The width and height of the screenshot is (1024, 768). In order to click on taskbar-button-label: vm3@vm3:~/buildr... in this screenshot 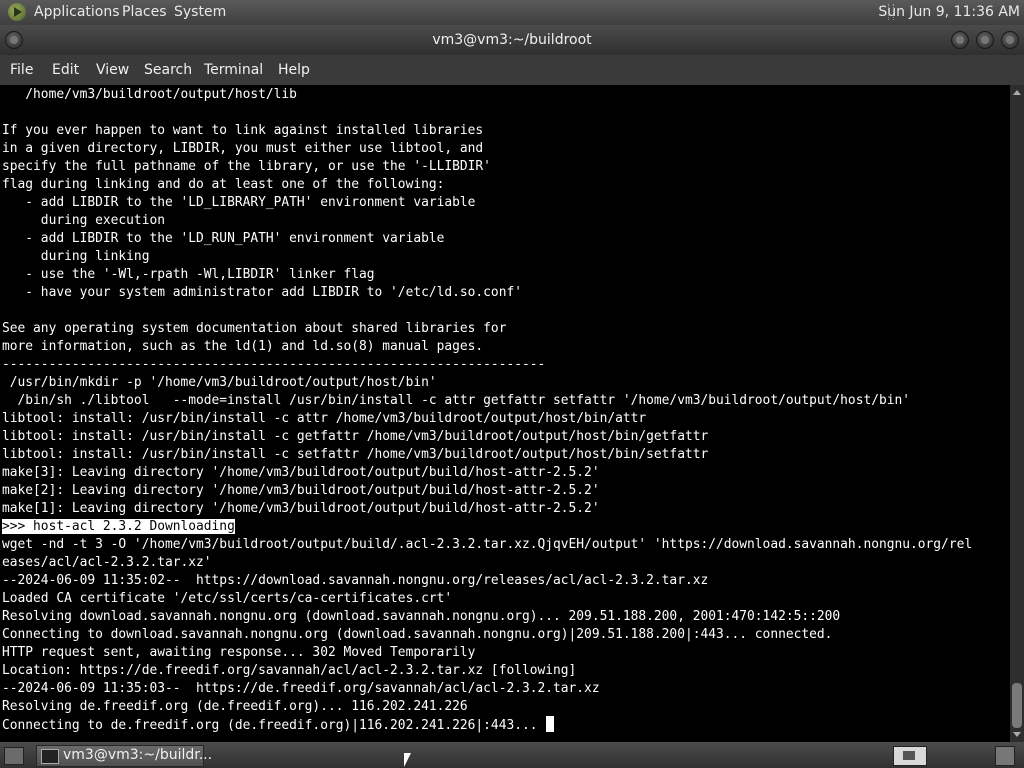, I will do `click(138, 755)`.